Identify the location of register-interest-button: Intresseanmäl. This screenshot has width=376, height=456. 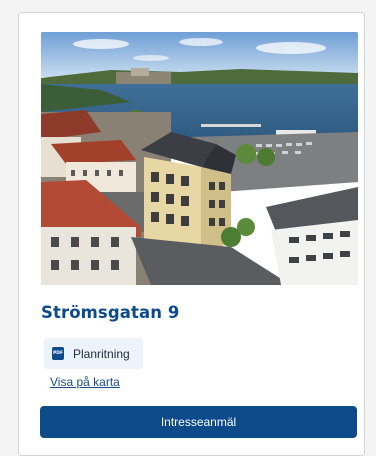
(198, 422).